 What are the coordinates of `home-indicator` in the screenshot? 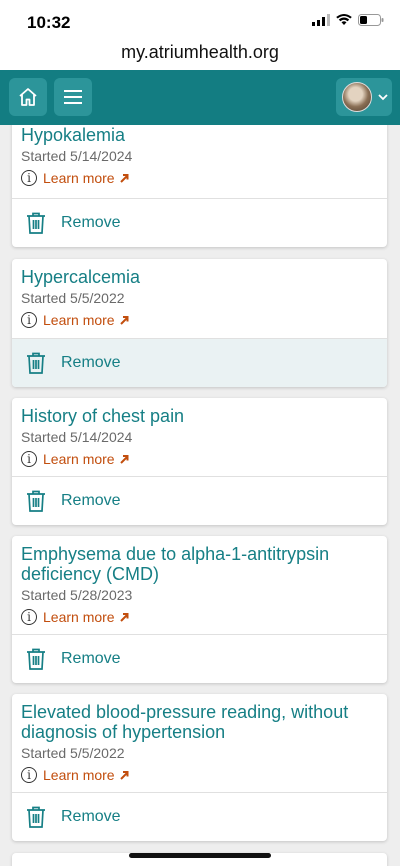 It's located at (200, 855).